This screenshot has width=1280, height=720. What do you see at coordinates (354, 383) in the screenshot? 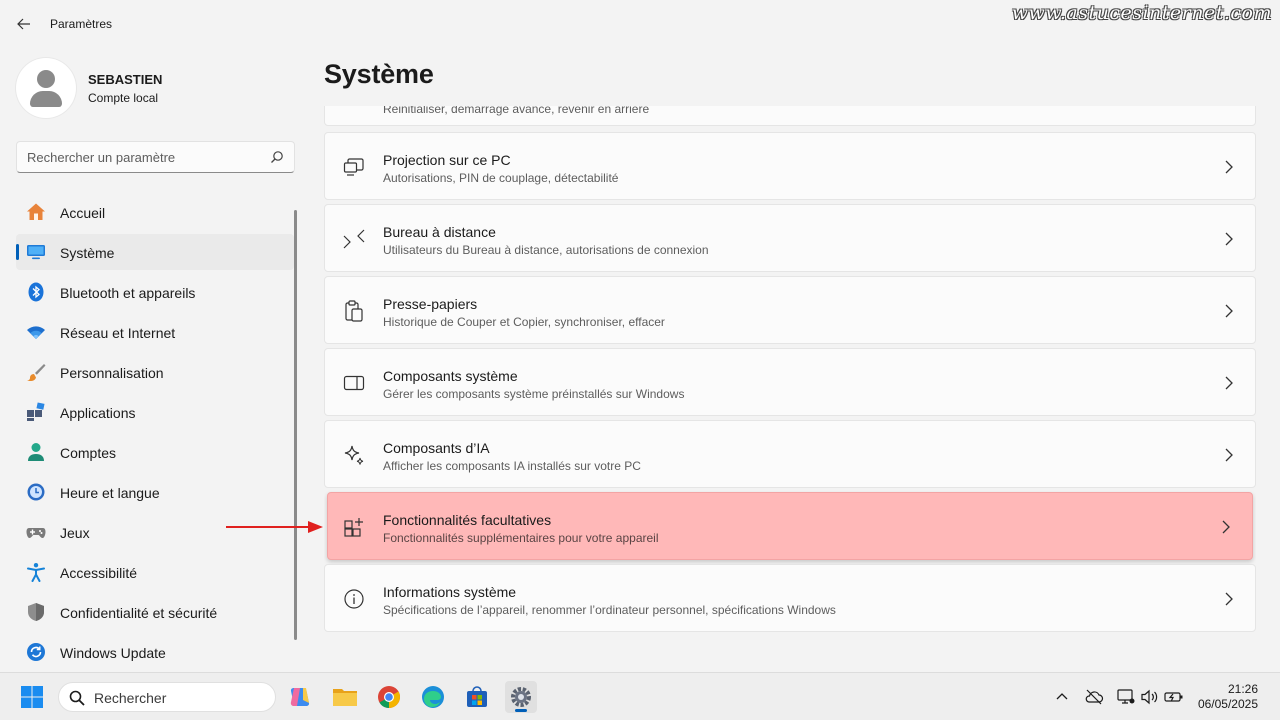
I see `components-icon` at bounding box center [354, 383].